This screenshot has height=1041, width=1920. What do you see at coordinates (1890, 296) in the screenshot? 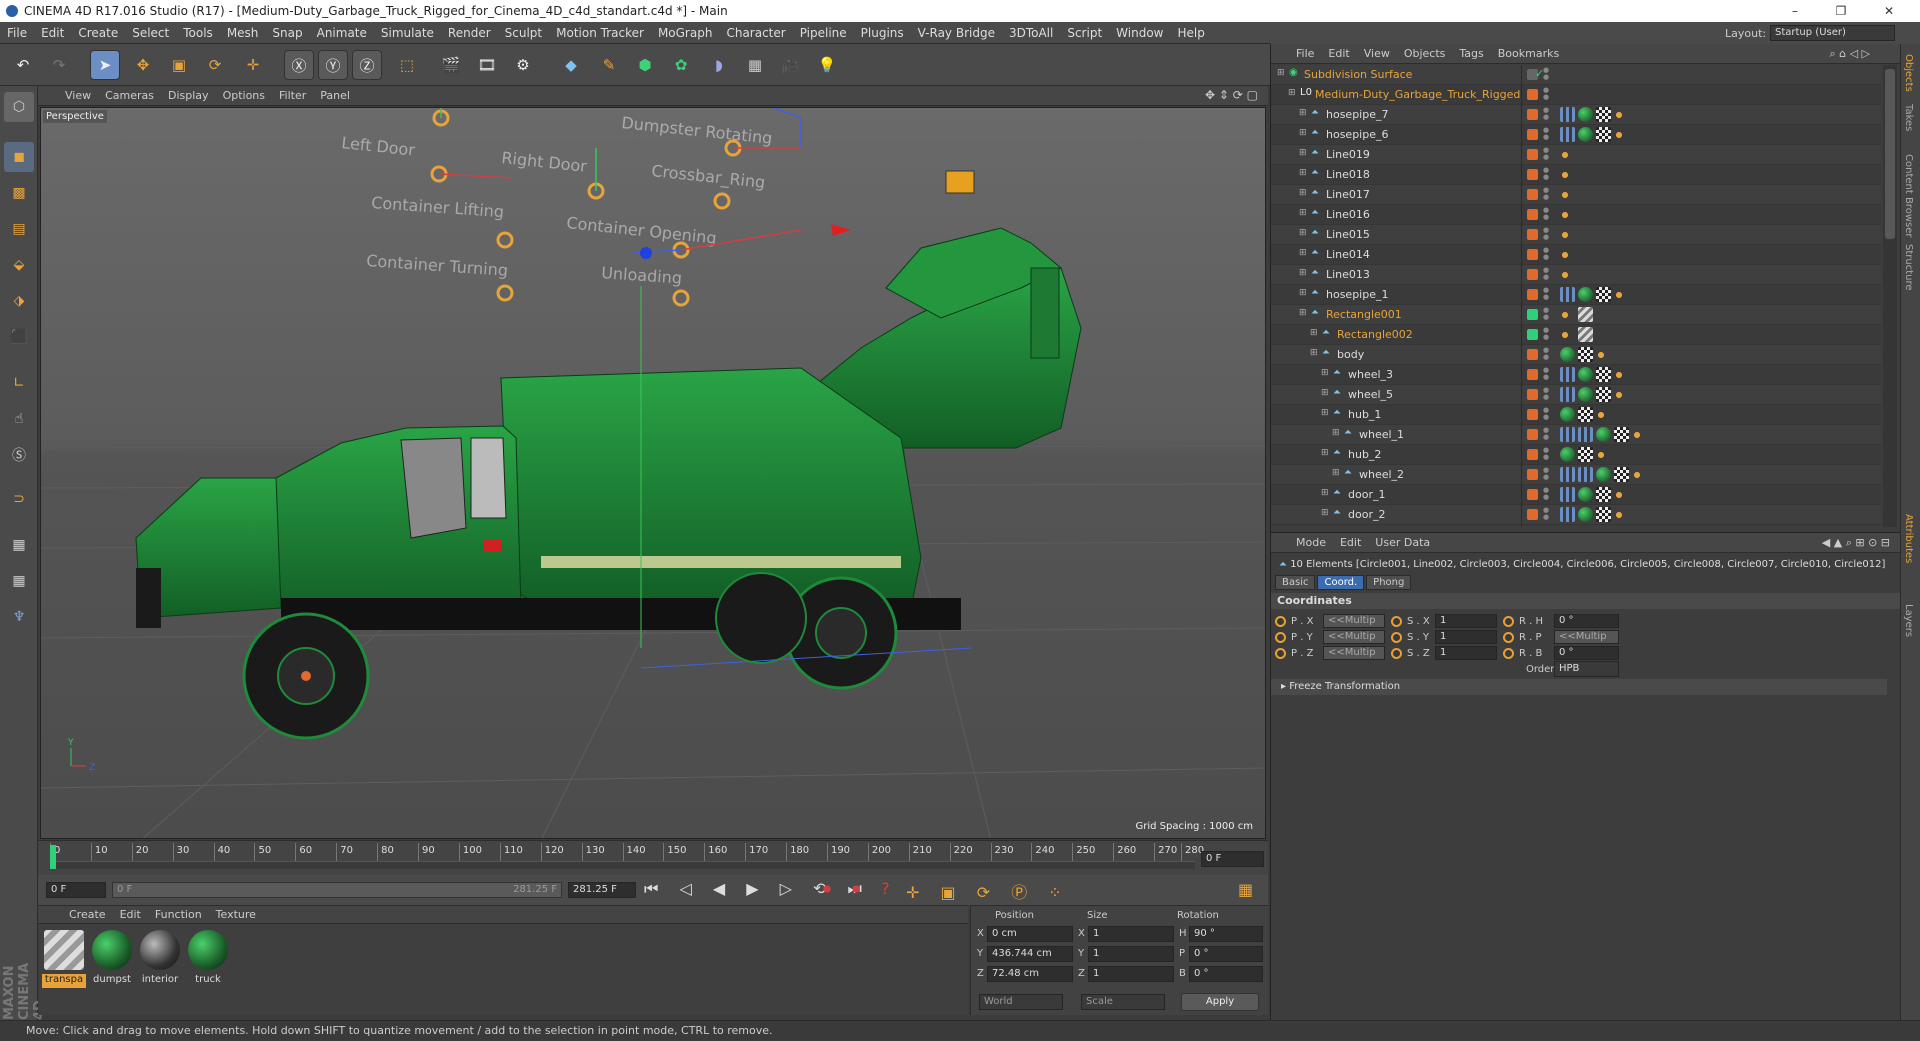
I see `object-scrollbar` at bounding box center [1890, 296].